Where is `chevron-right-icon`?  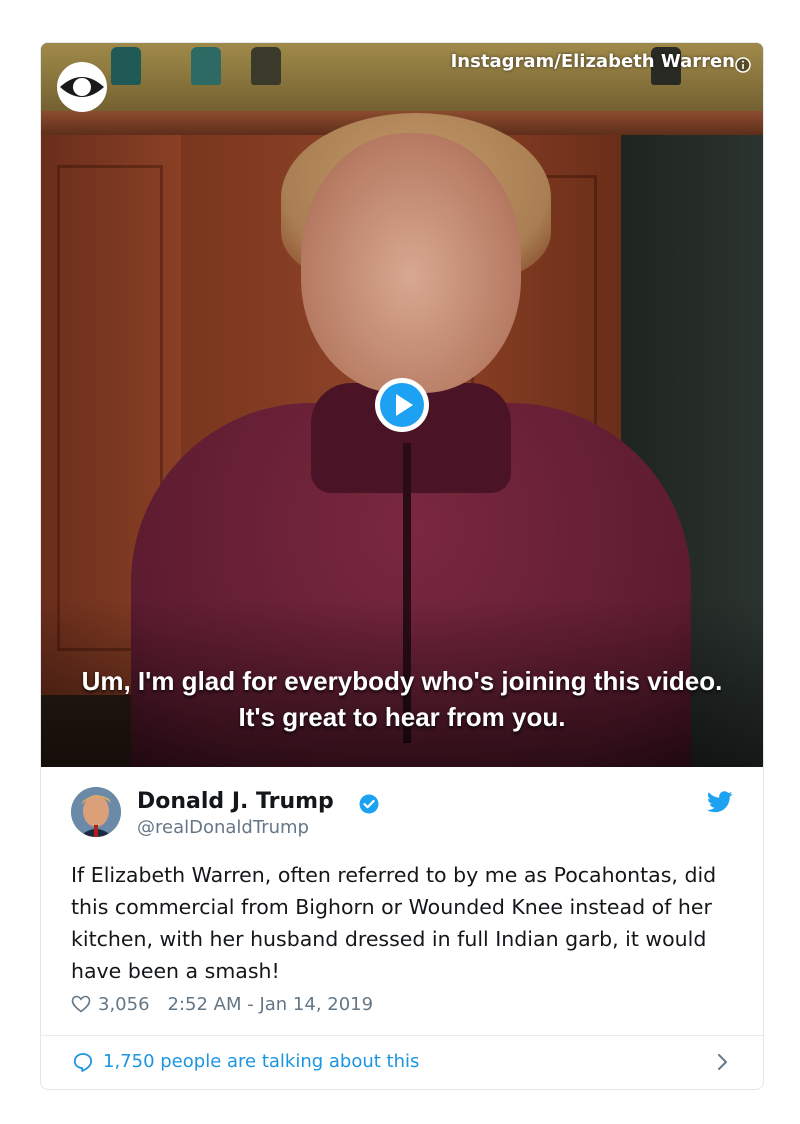 chevron-right-icon is located at coordinates (723, 1062).